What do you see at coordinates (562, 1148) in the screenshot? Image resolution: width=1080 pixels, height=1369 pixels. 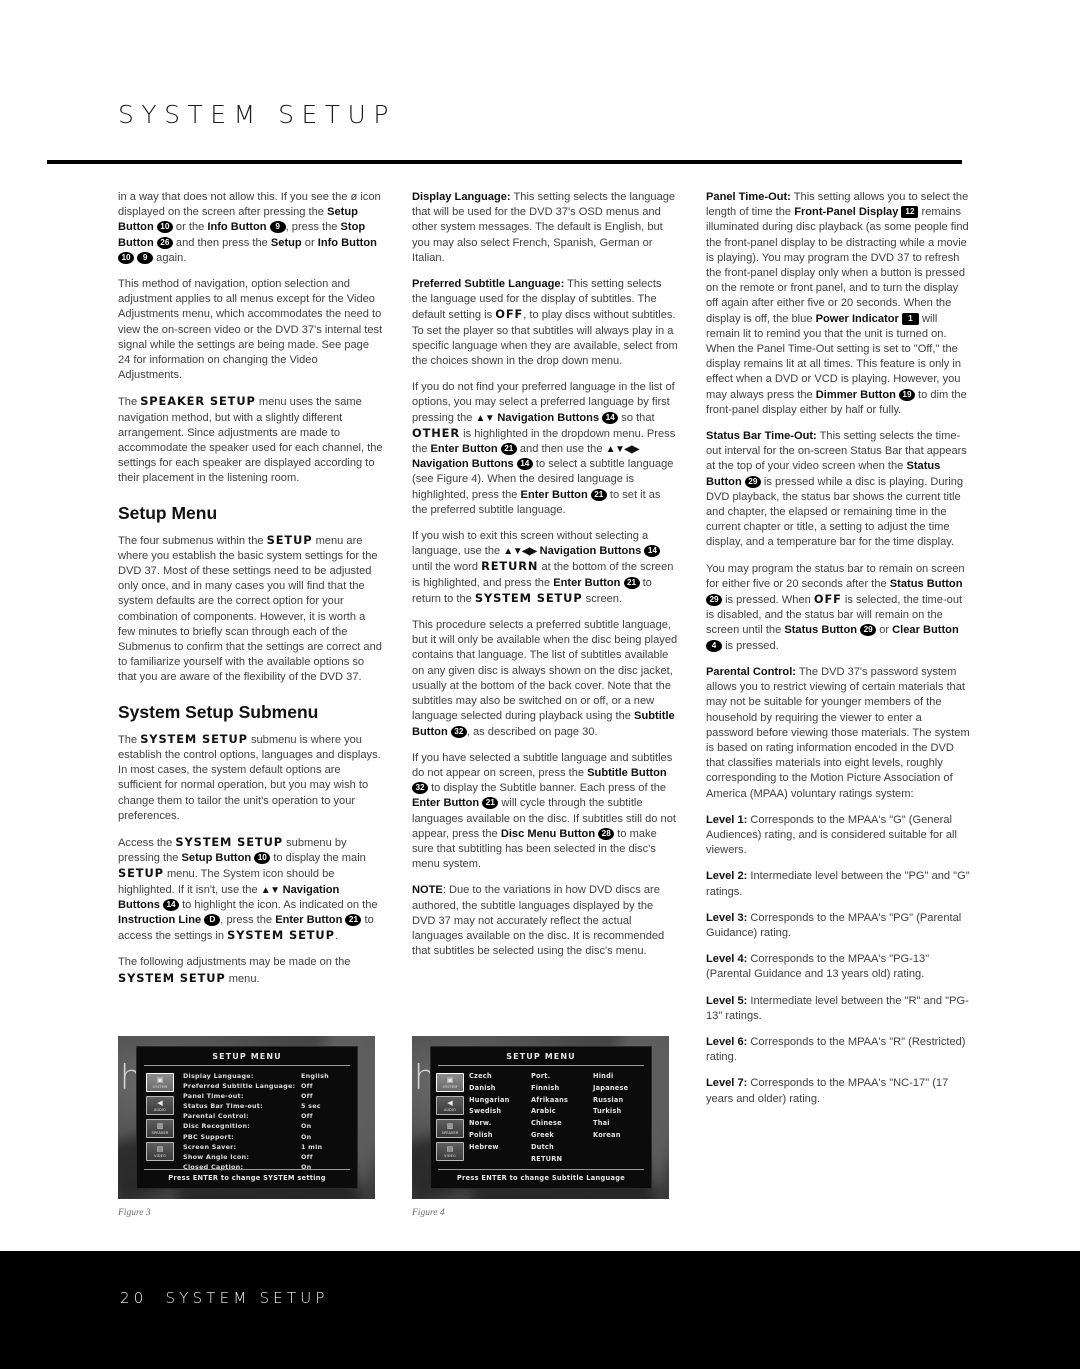 I see `language-item: Dutch` at bounding box center [562, 1148].